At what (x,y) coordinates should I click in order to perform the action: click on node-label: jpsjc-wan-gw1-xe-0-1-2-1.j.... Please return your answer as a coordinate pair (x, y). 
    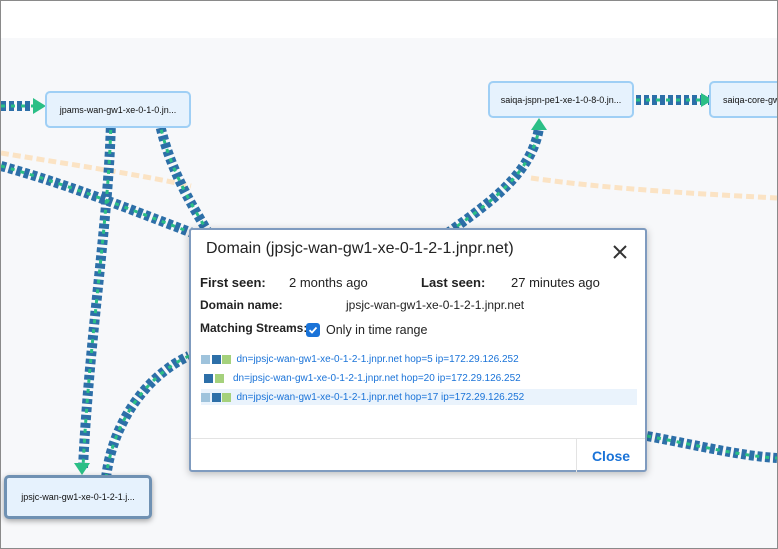
    Looking at the image, I should click on (78, 497).